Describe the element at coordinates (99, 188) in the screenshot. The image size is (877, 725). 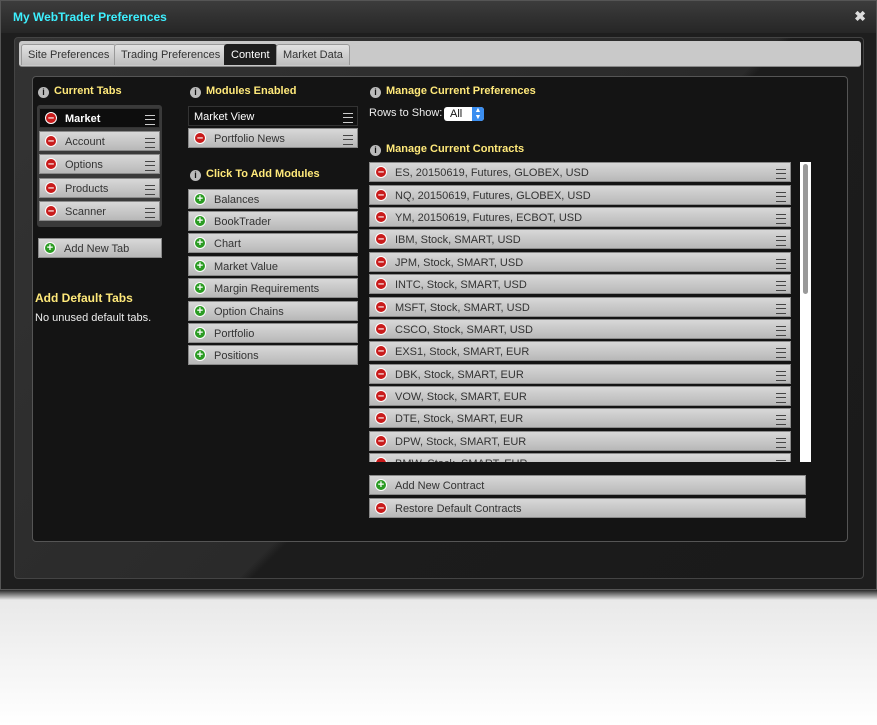
I see `tab-item-products: – Products` at that location.